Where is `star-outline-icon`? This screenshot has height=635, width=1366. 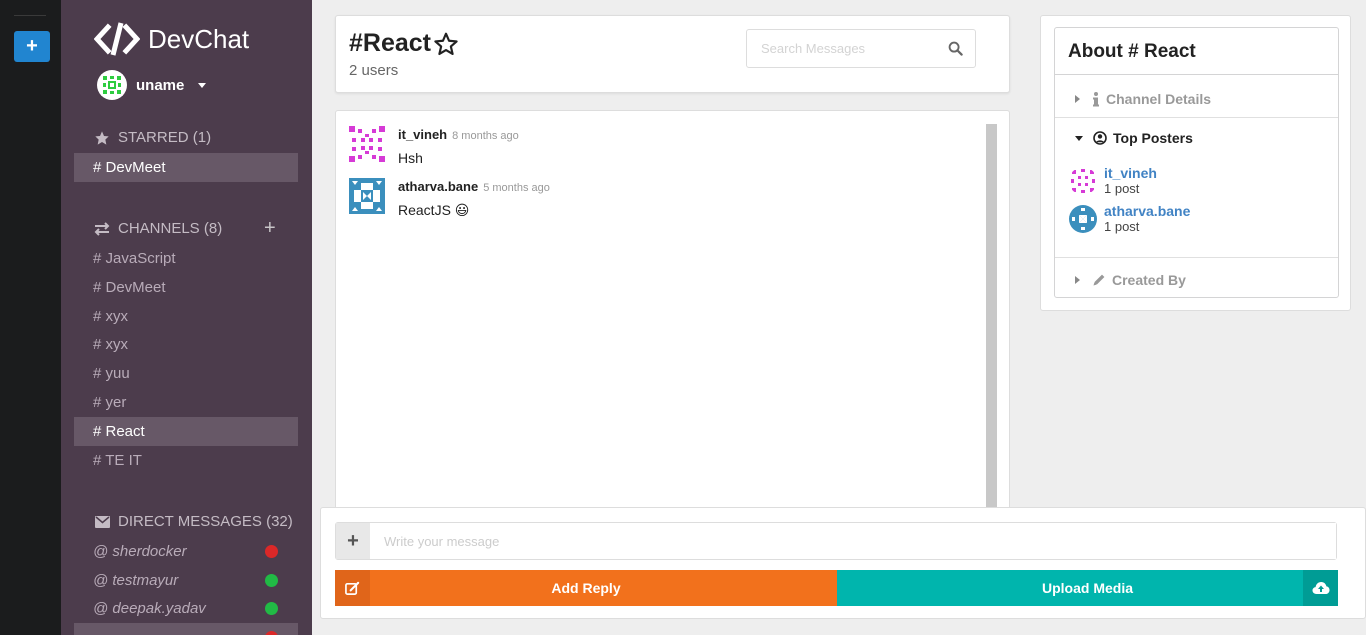 star-outline-icon is located at coordinates (446, 44).